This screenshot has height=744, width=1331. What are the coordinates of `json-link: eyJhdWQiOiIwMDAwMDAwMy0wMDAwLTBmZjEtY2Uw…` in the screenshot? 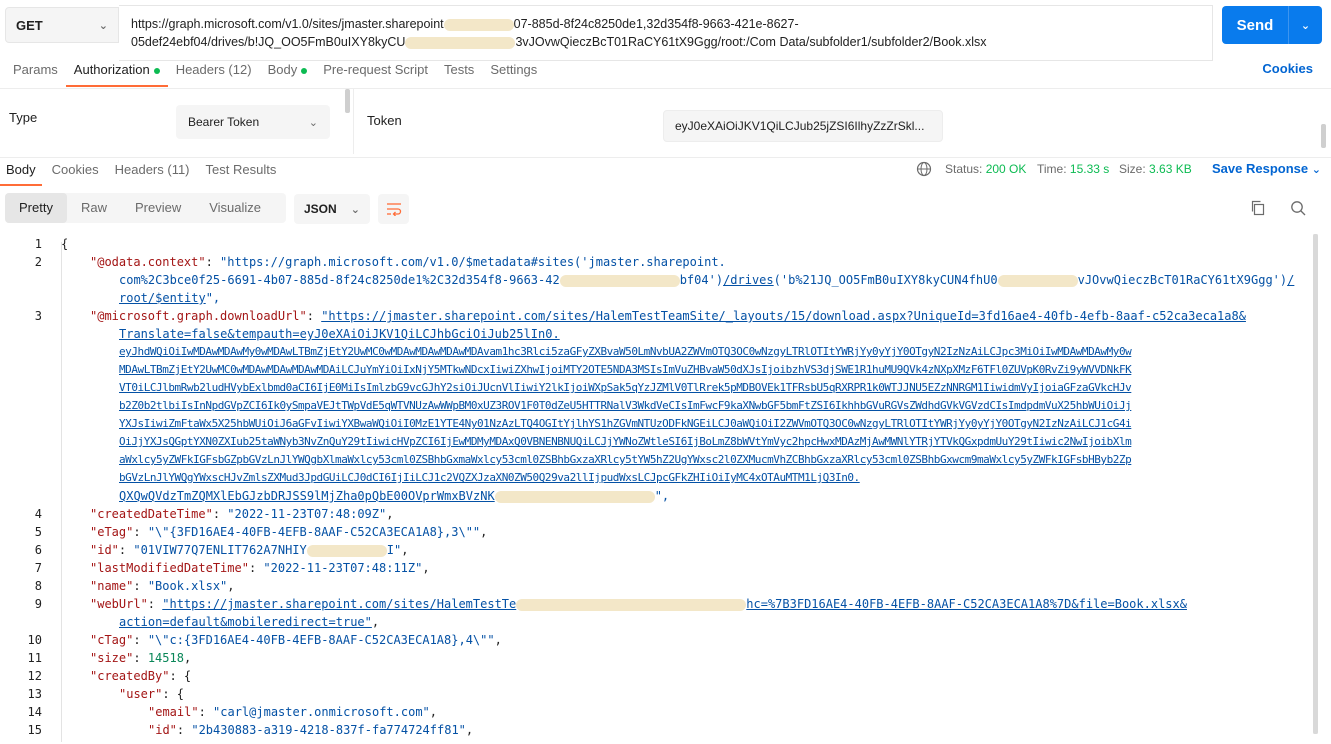 It's located at (625, 352).